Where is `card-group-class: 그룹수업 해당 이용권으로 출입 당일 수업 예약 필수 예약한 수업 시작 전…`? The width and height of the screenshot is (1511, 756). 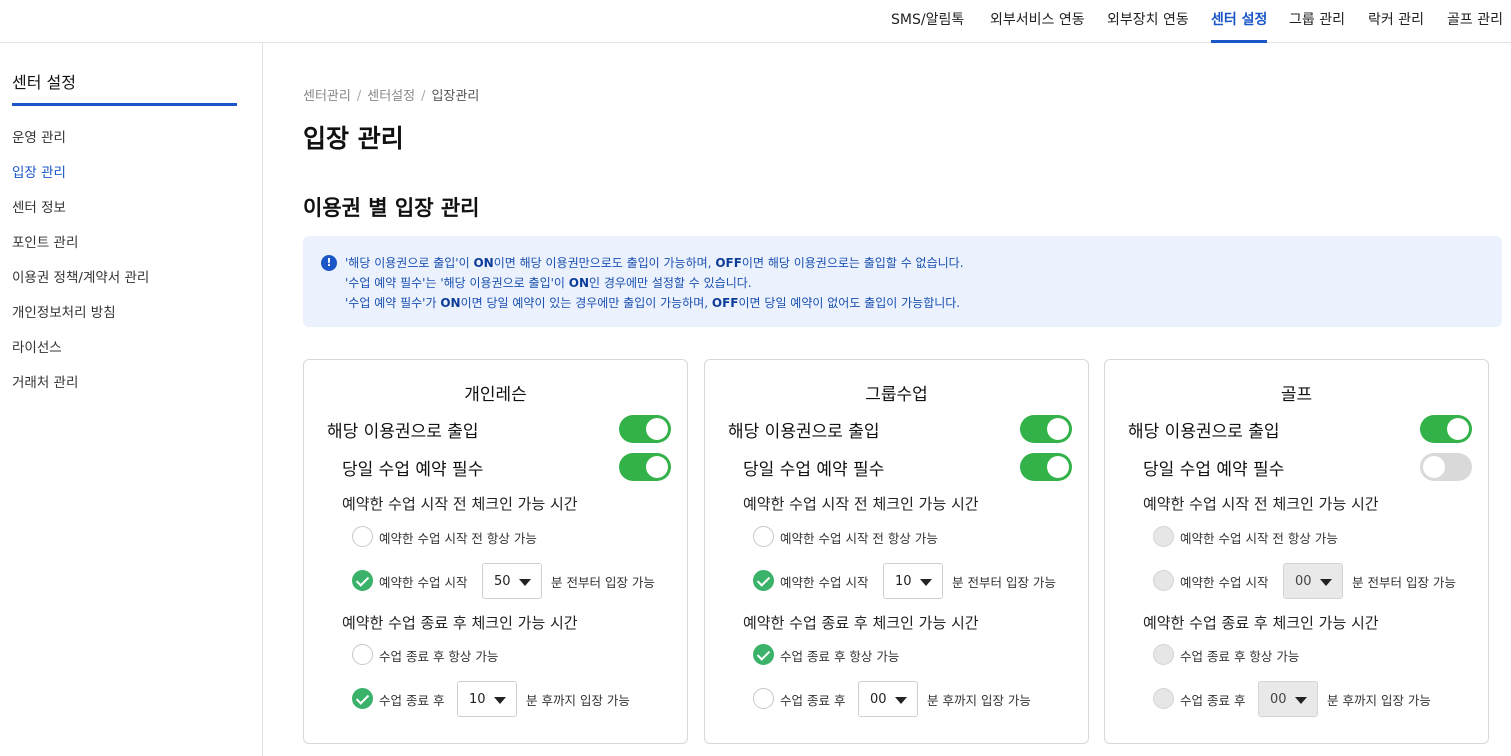 card-group-class: 그룹수업 해당 이용권으로 출입 당일 수업 예약 필수 예약한 수업 시작 전… is located at coordinates (896, 551).